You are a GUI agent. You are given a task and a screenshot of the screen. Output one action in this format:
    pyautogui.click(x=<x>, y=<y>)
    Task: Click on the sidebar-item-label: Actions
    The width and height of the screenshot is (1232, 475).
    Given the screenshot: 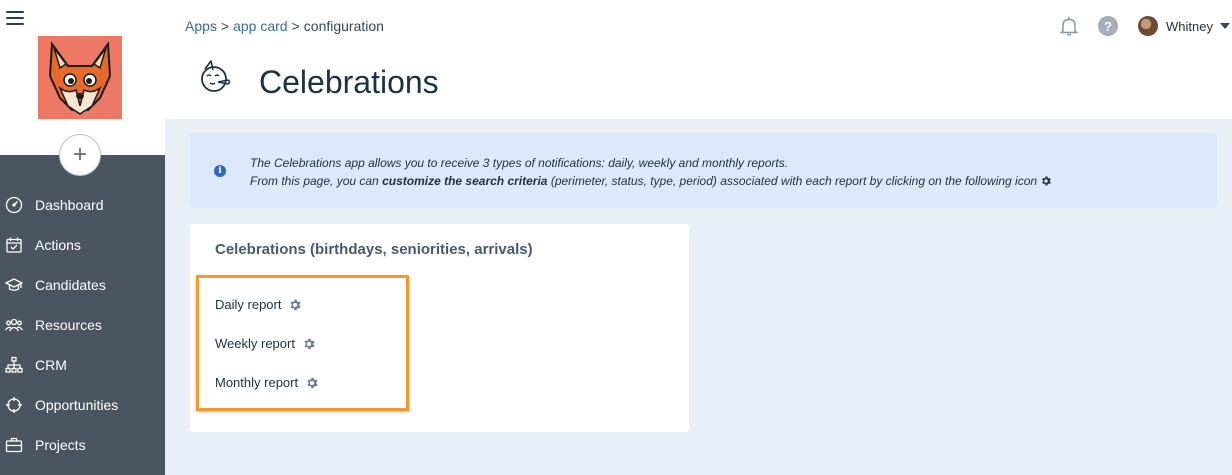 What is the action you would take?
    pyautogui.click(x=58, y=245)
    